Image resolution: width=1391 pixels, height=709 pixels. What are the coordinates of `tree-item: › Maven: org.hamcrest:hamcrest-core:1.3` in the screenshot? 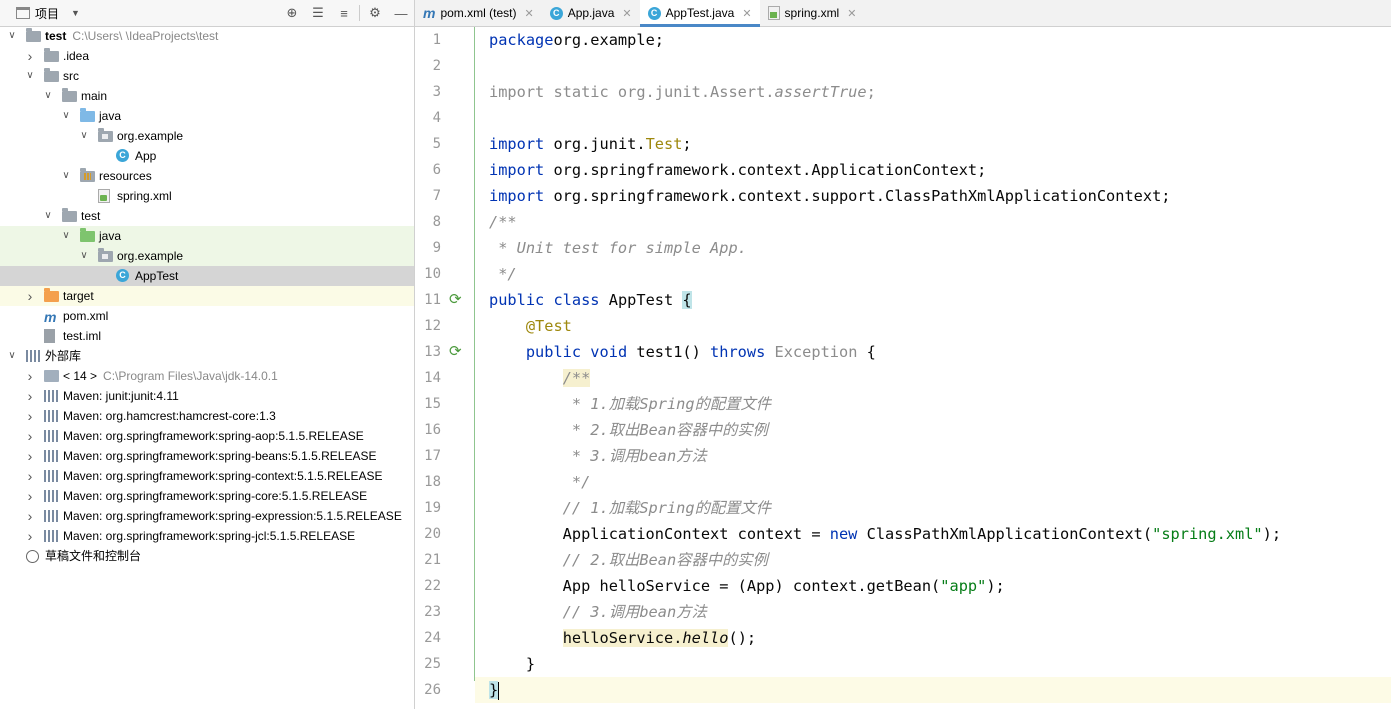 It's located at (207, 416).